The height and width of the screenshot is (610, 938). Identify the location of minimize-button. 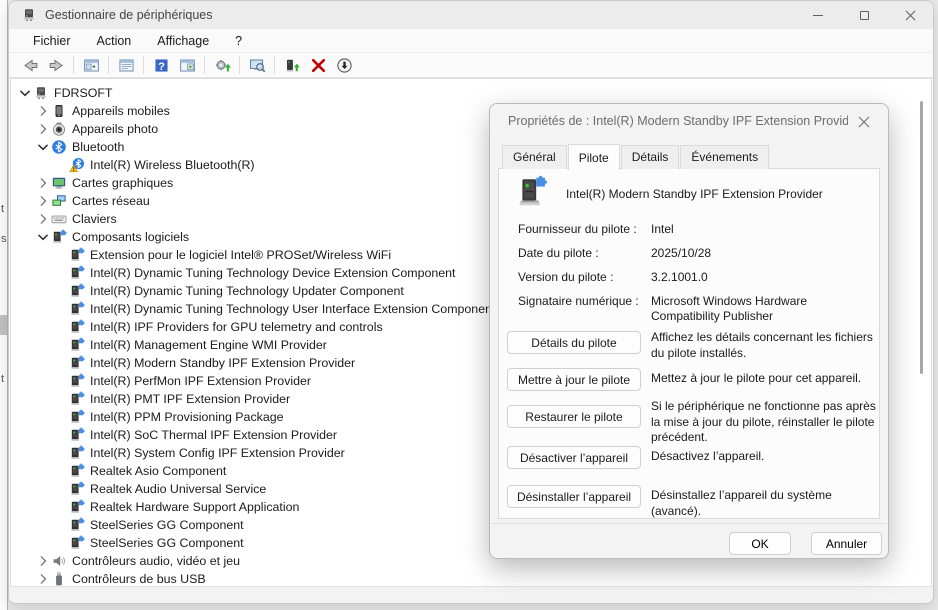
(818, 15).